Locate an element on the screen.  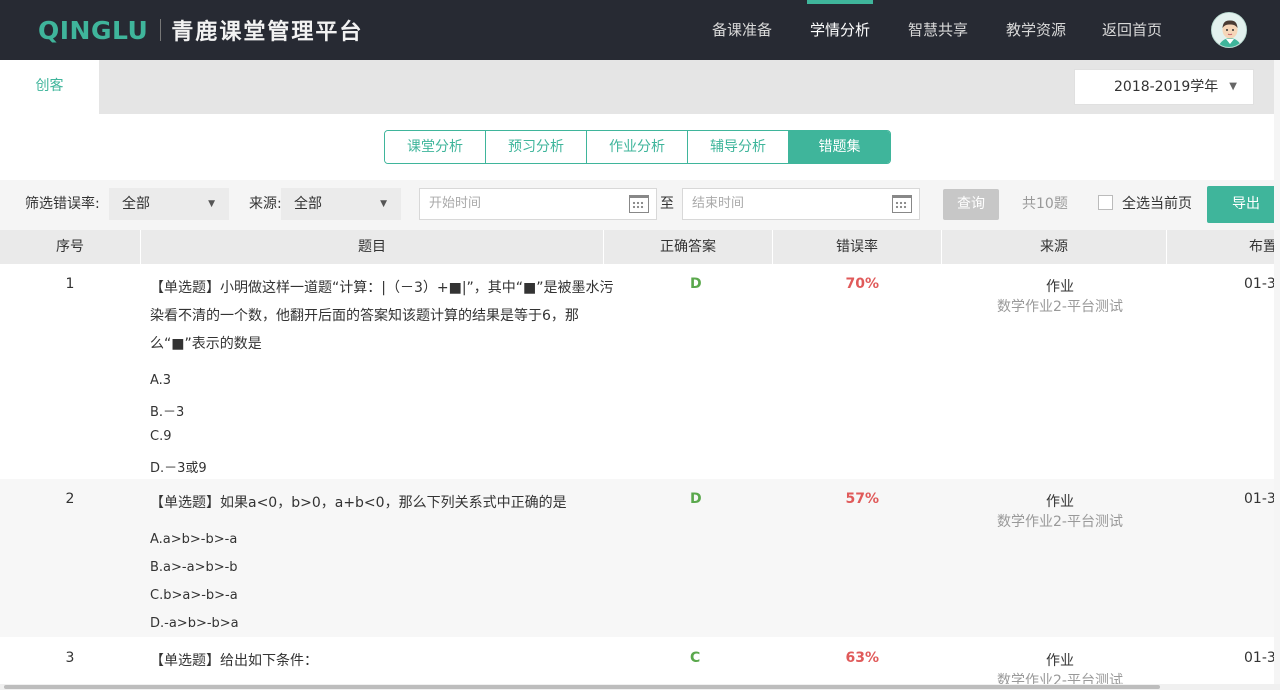
question-count: 共10题 is located at coordinates (1045, 204).